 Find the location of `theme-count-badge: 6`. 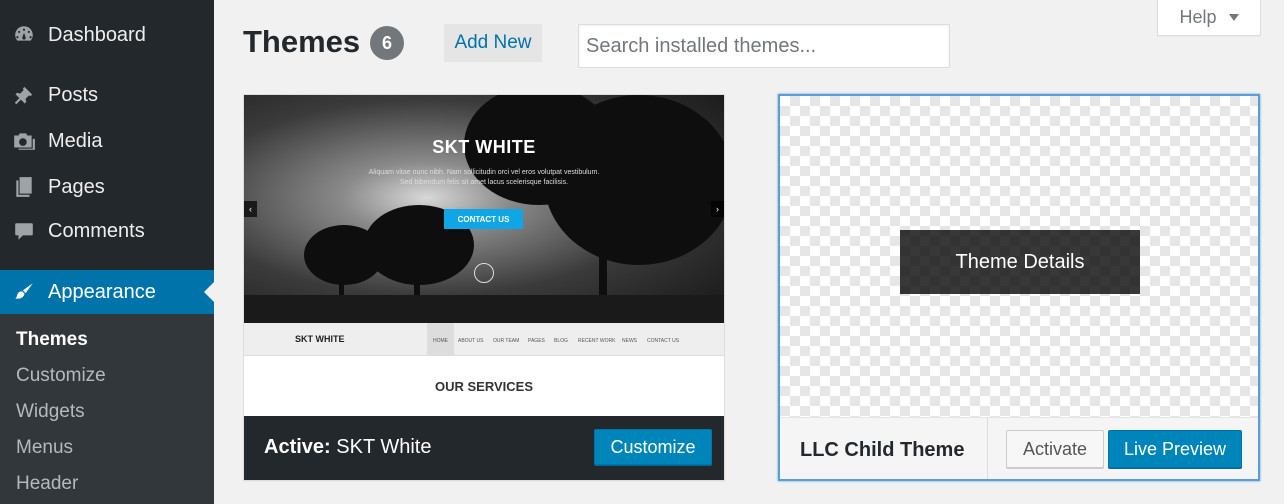

theme-count-badge: 6 is located at coordinates (387, 43).